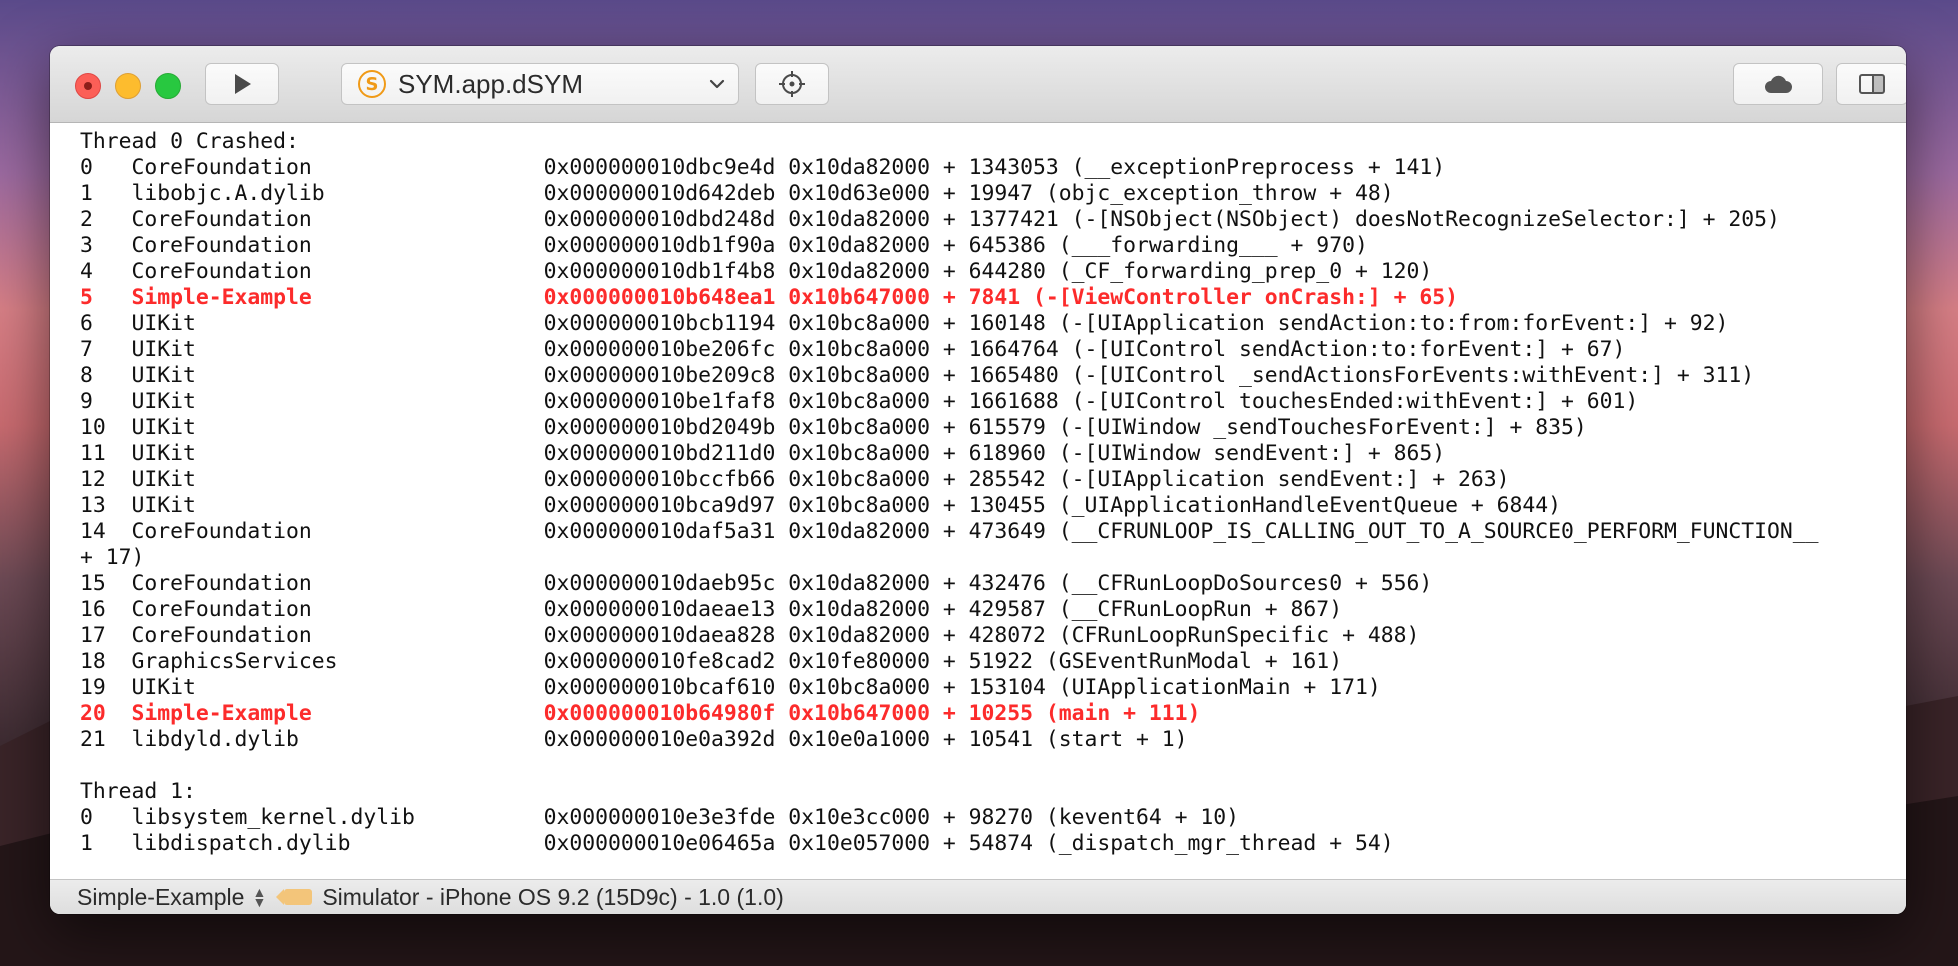 The width and height of the screenshot is (1958, 966). Describe the element at coordinates (978, 84) in the screenshot. I see `toolbar: S SYM.app.dSYM` at that location.